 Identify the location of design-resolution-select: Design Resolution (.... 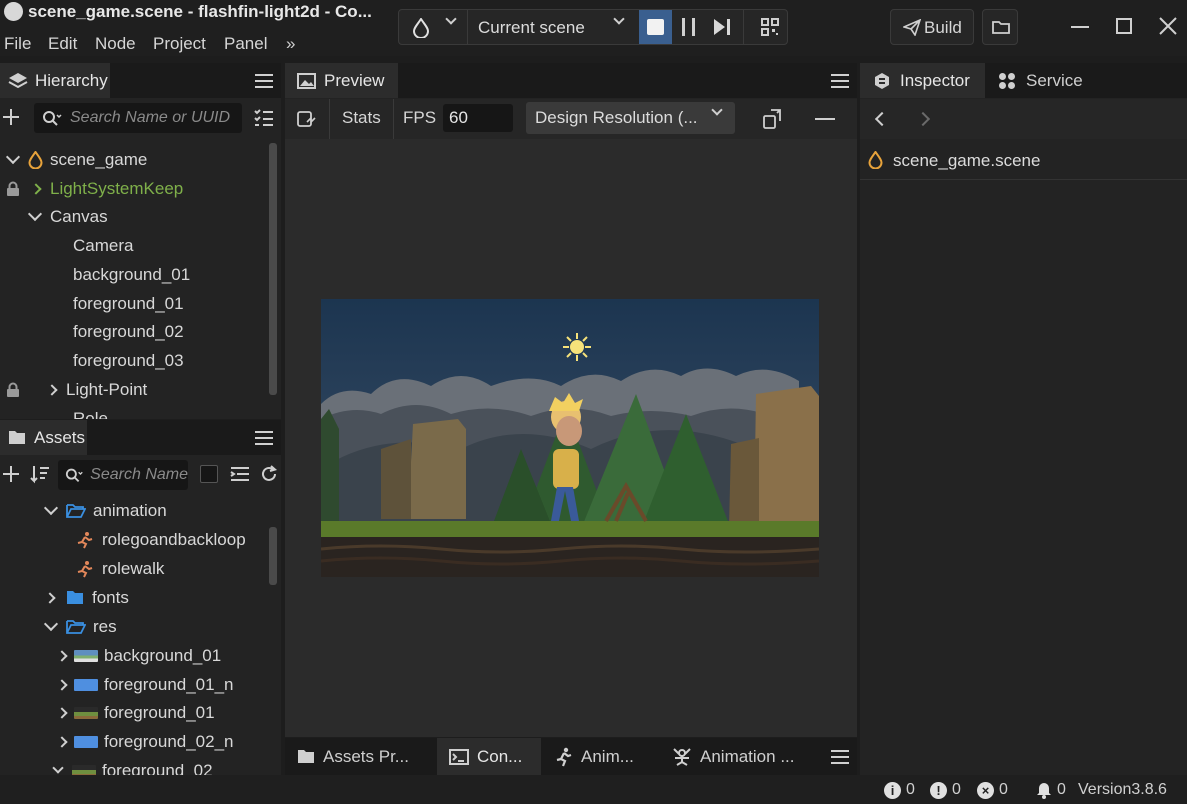
(630, 118).